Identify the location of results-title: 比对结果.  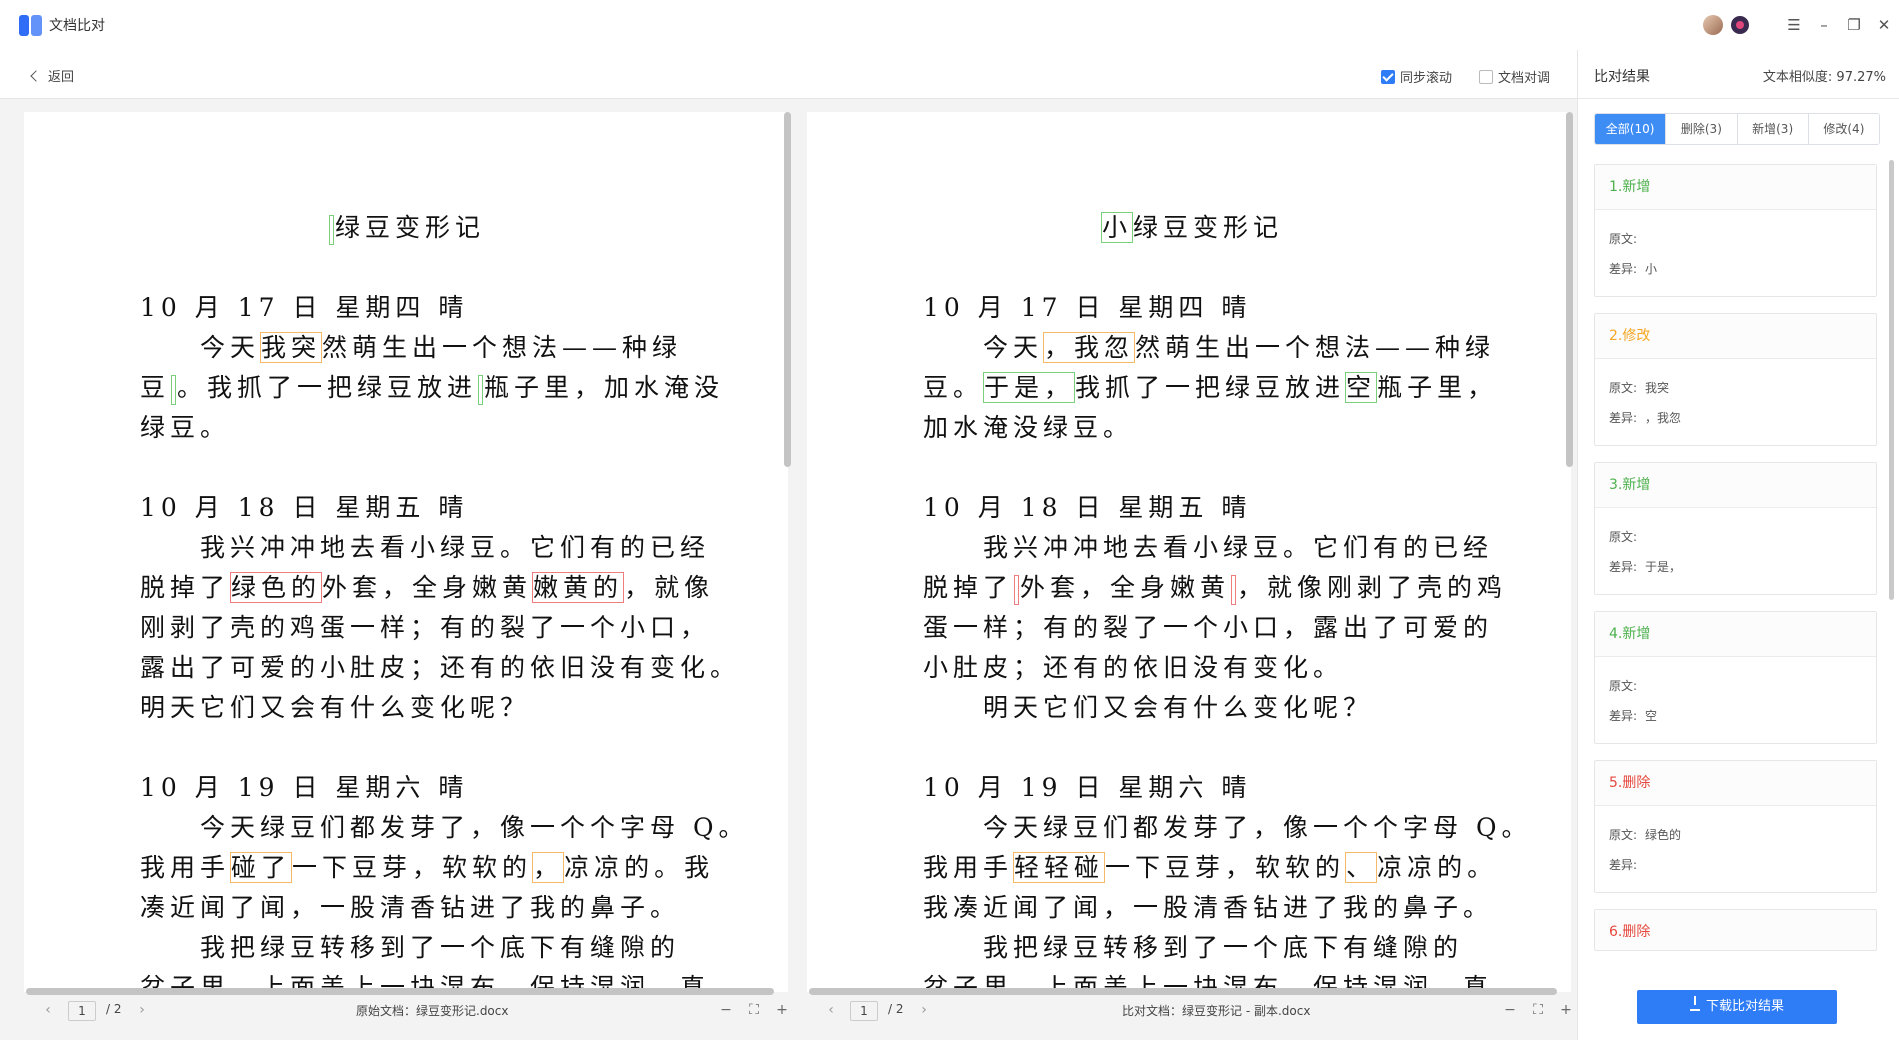
(1622, 77).